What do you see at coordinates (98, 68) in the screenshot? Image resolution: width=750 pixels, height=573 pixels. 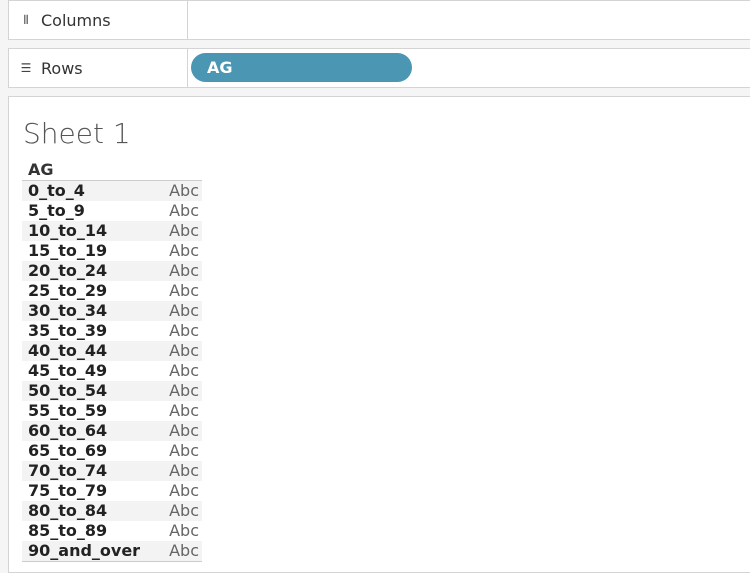 I see `rows-shelf-label: ☰ Rows` at bounding box center [98, 68].